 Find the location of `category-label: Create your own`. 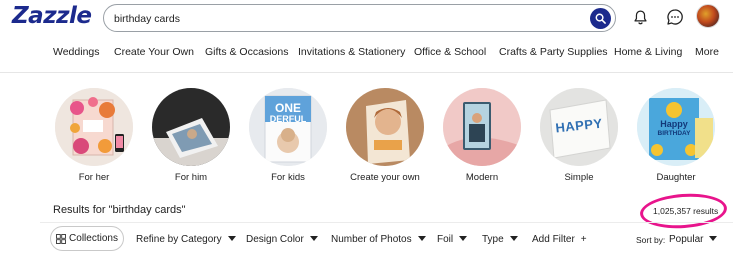

category-label: Create your own is located at coordinates (385, 177).